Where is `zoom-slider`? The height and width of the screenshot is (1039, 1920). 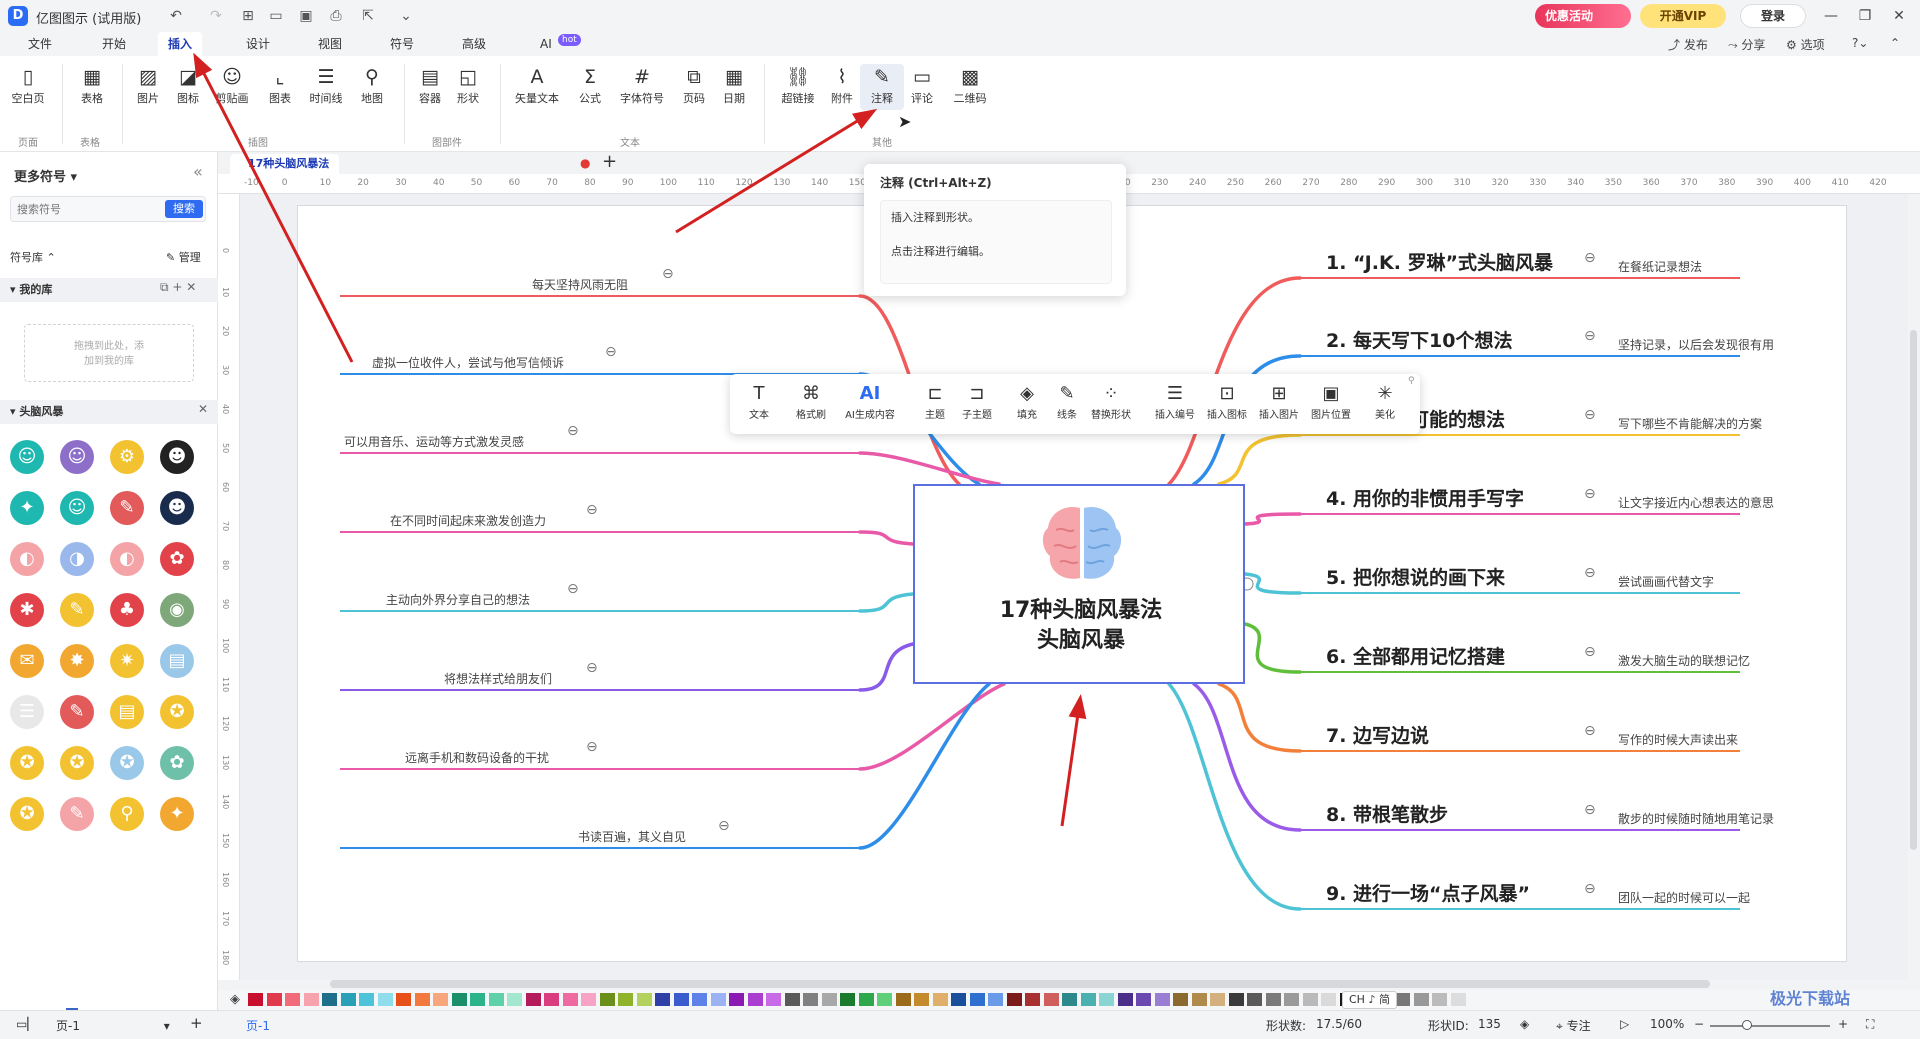 zoom-slider is located at coordinates (1770, 1026).